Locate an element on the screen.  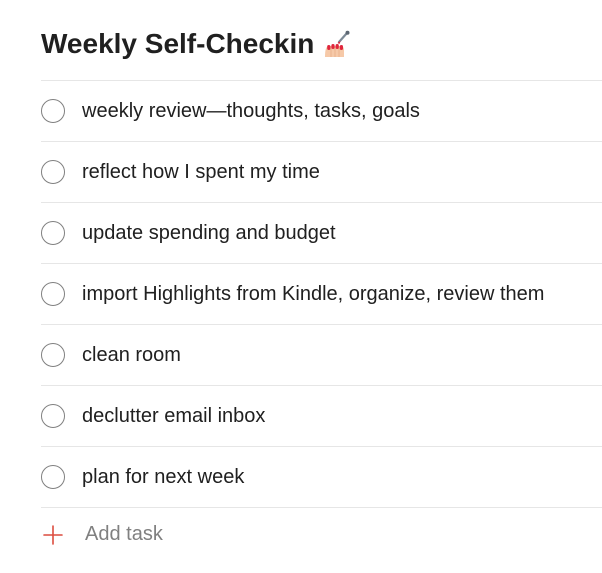
plus-icon is located at coordinates (53, 535).